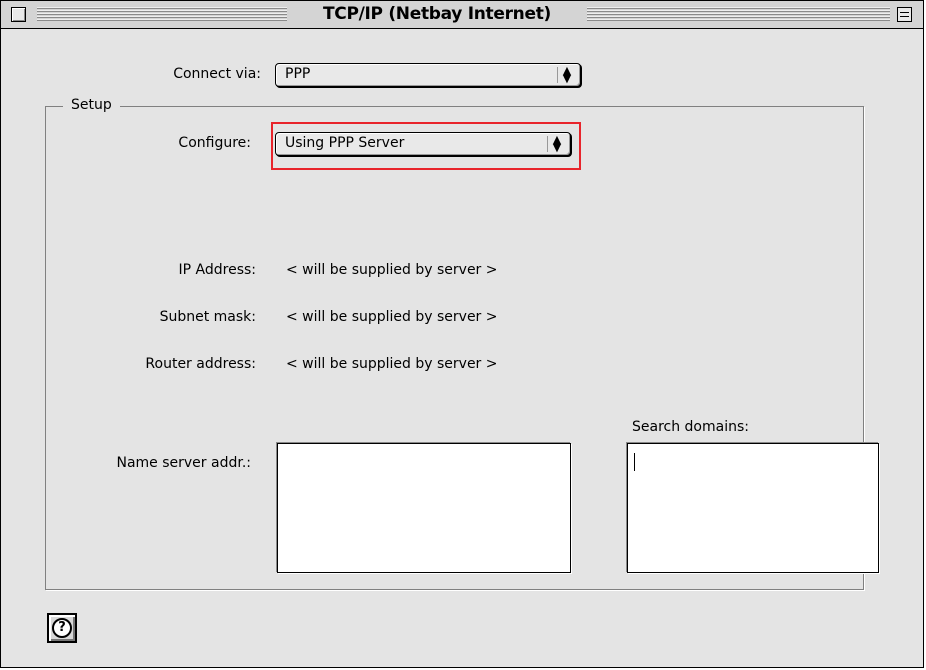 This screenshot has height=670, width=926. I want to click on help-button: ?, so click(62, 628).